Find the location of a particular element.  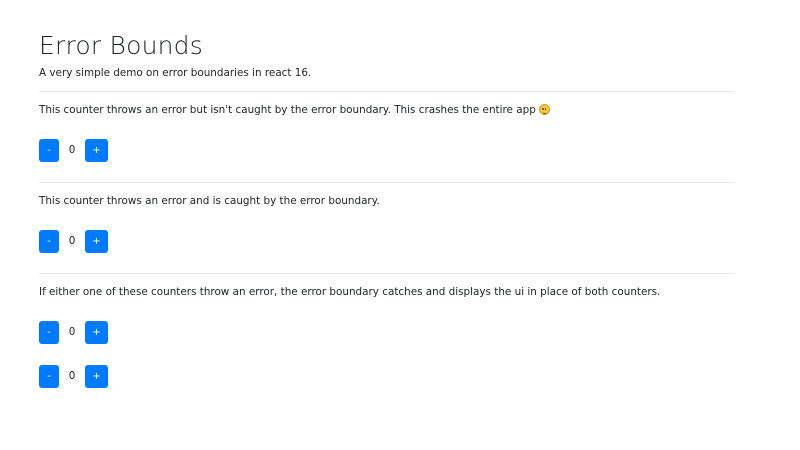

counter-shared-boundary-2: - 0 + is located at coordinates (386, 376).